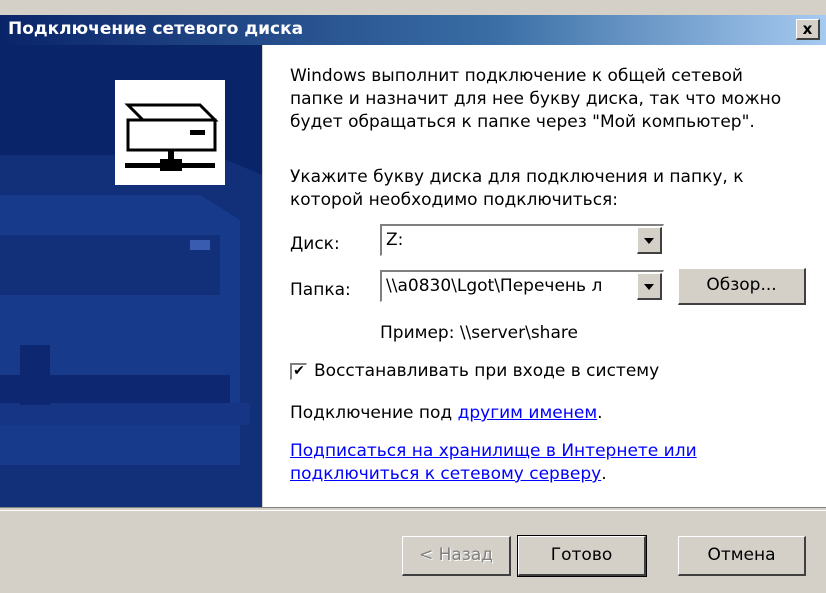 The height and width of the screenshot is (593, 826). I want to click on back-button: < Назад, so click(456, 556).